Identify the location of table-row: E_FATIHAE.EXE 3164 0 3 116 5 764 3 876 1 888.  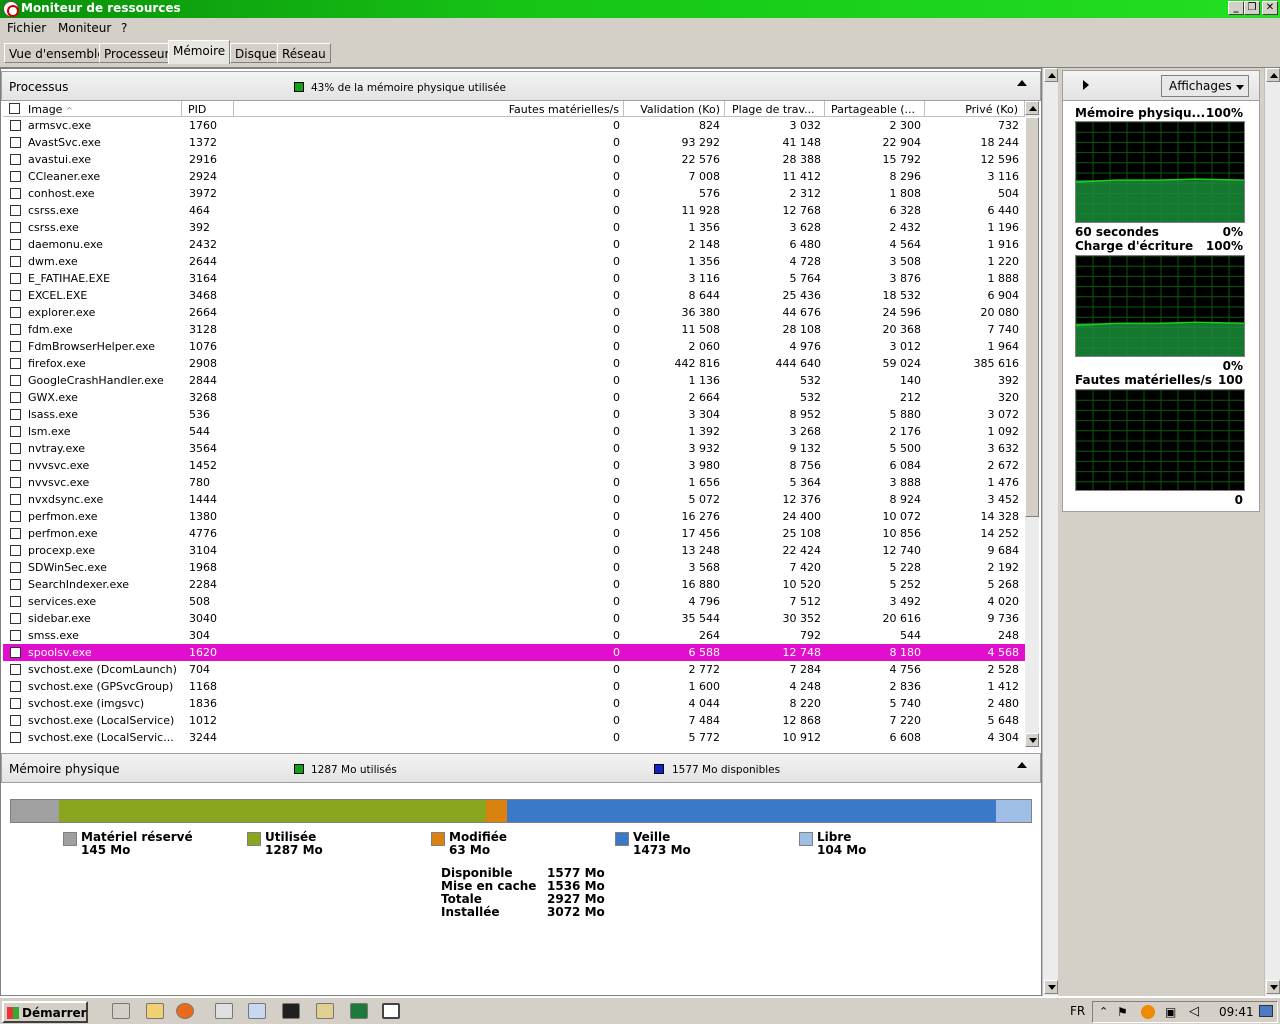
(514, 278).